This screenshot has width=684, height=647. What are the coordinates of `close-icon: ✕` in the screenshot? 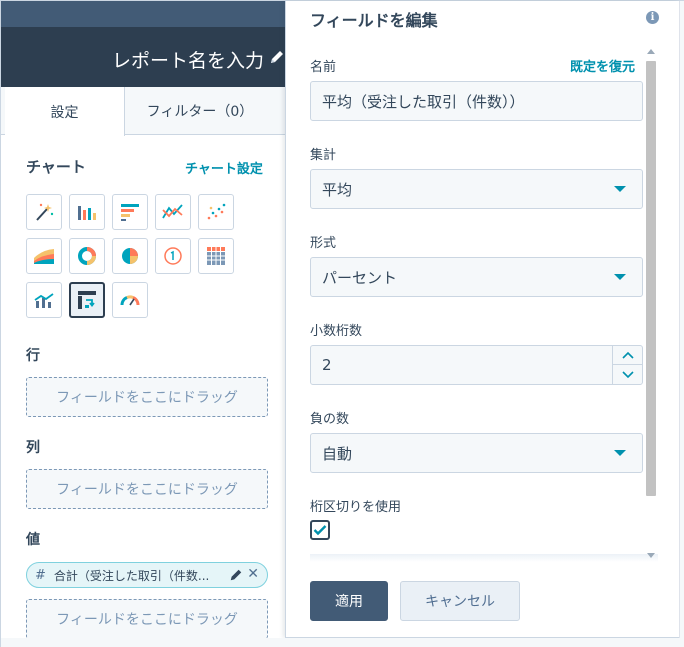 It's located at (253, 574).